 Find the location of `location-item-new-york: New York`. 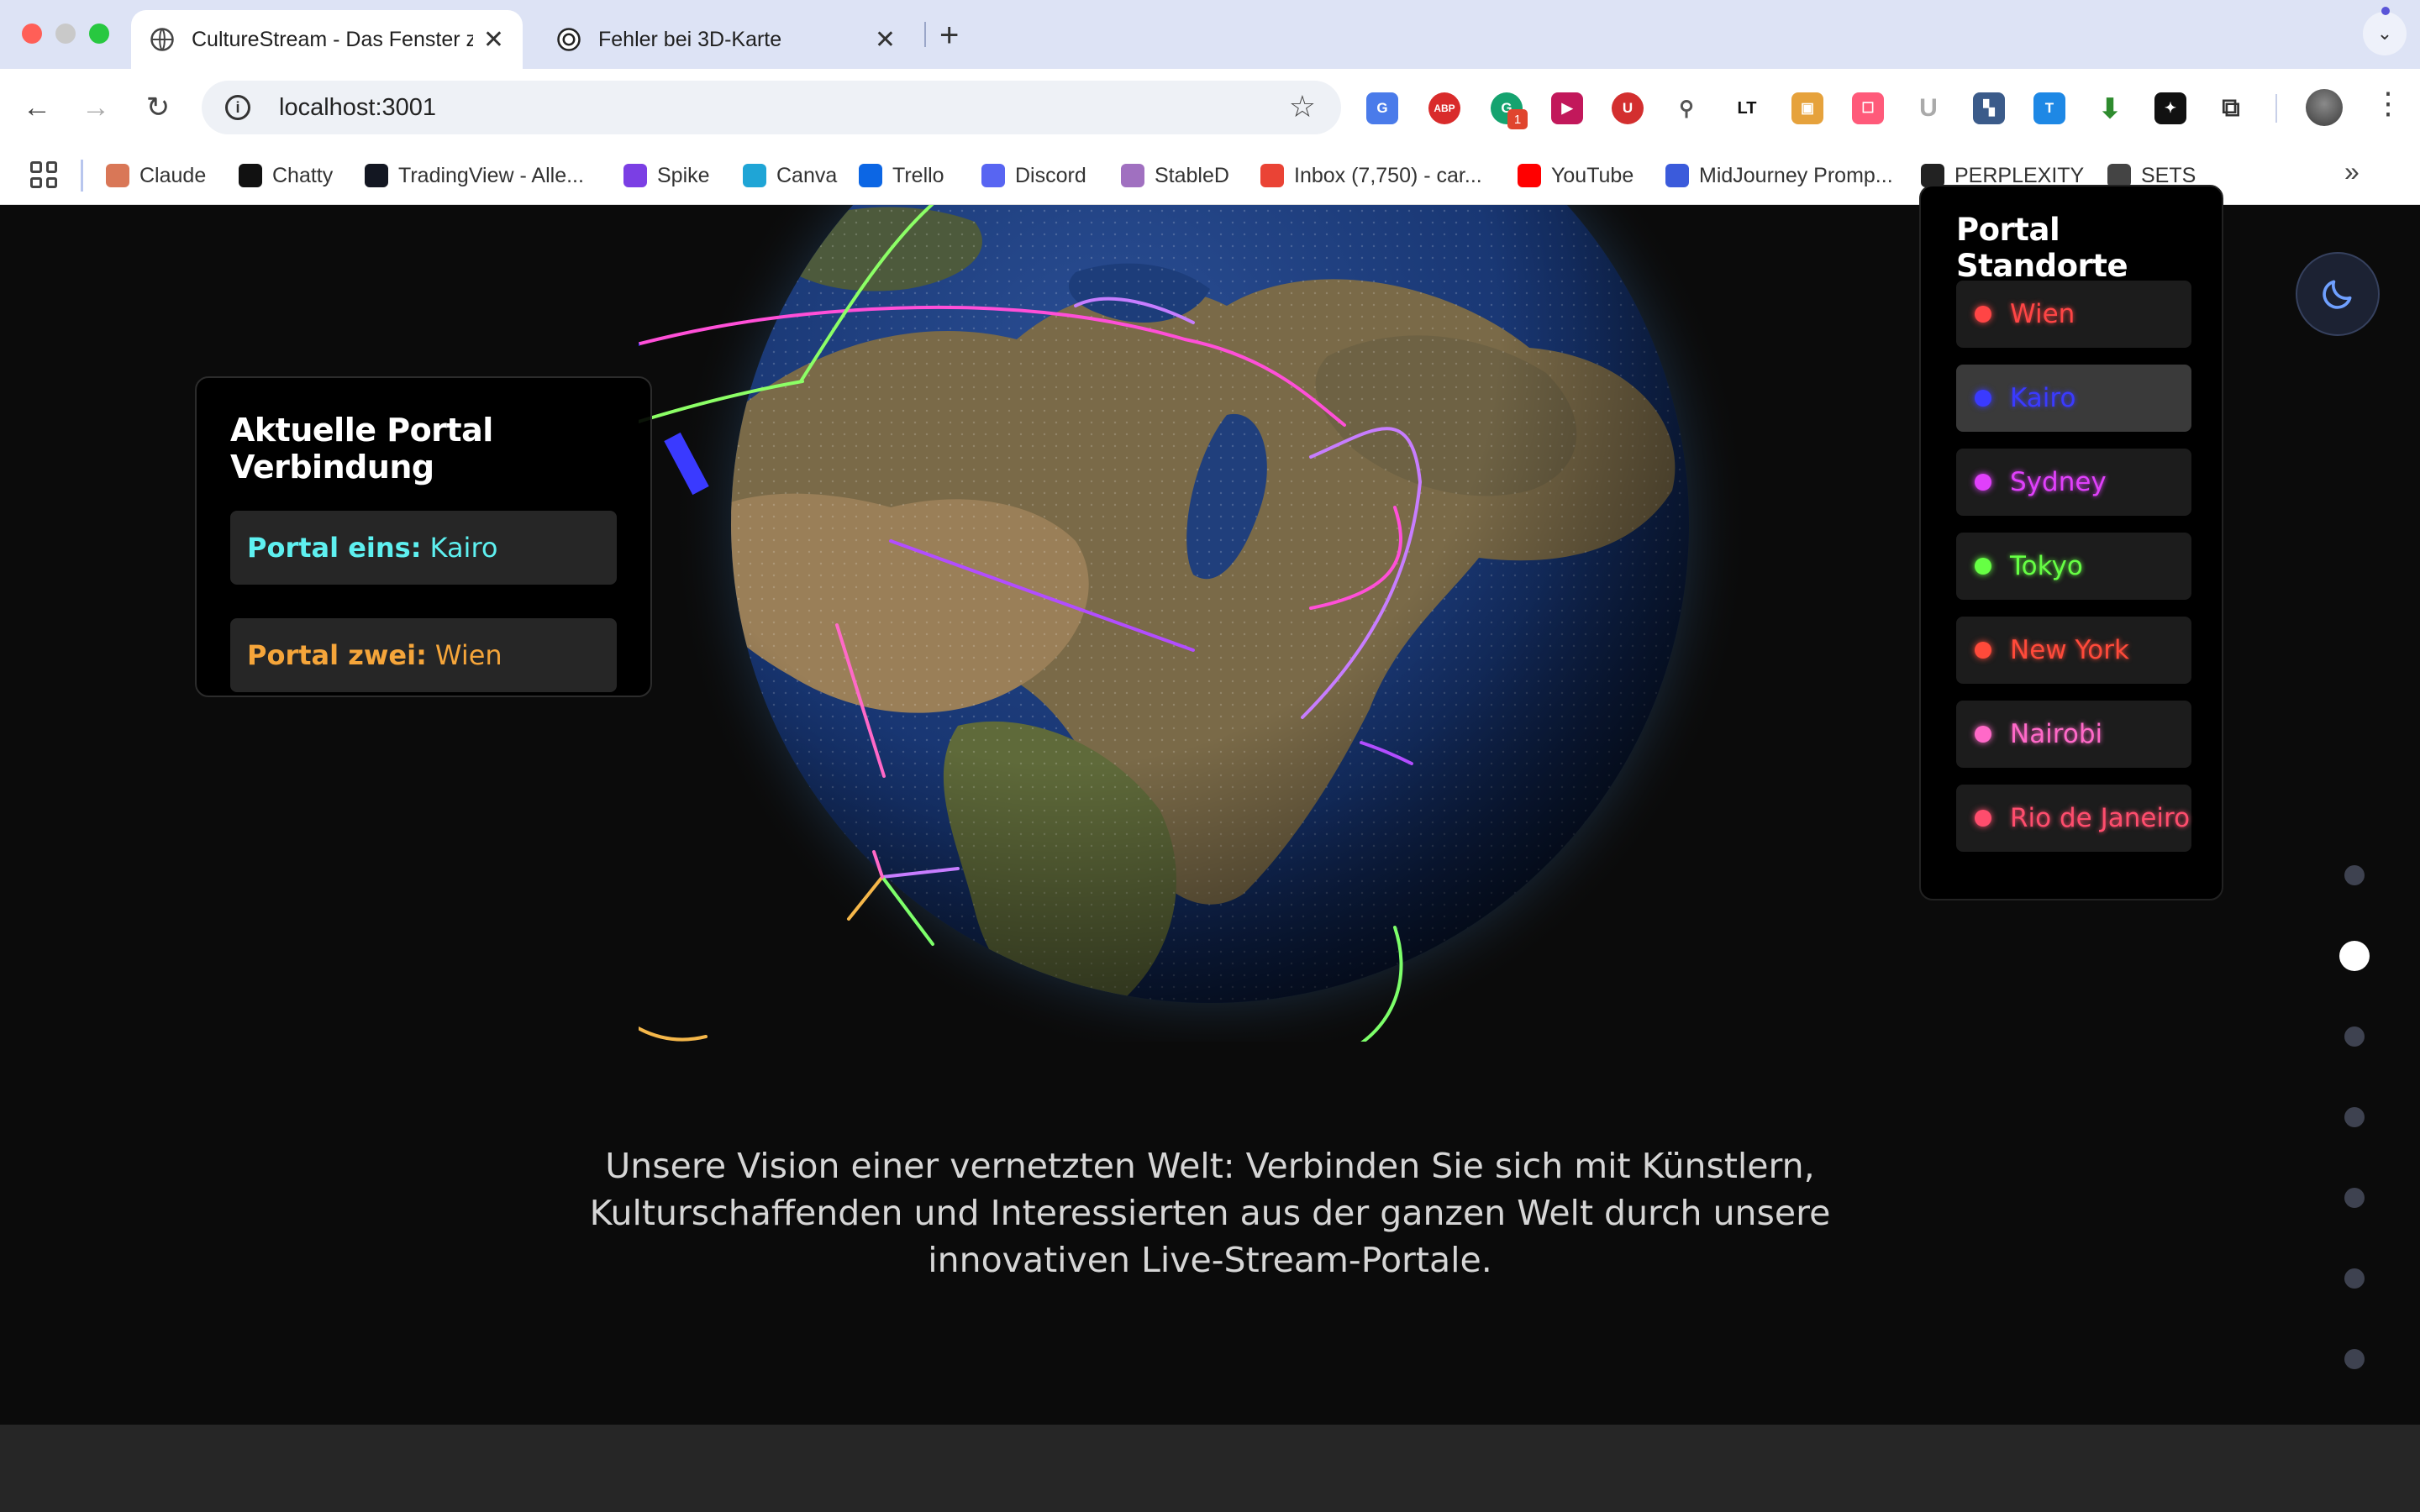

location-item-new-york: New York is located at coordinates (2073, 650).